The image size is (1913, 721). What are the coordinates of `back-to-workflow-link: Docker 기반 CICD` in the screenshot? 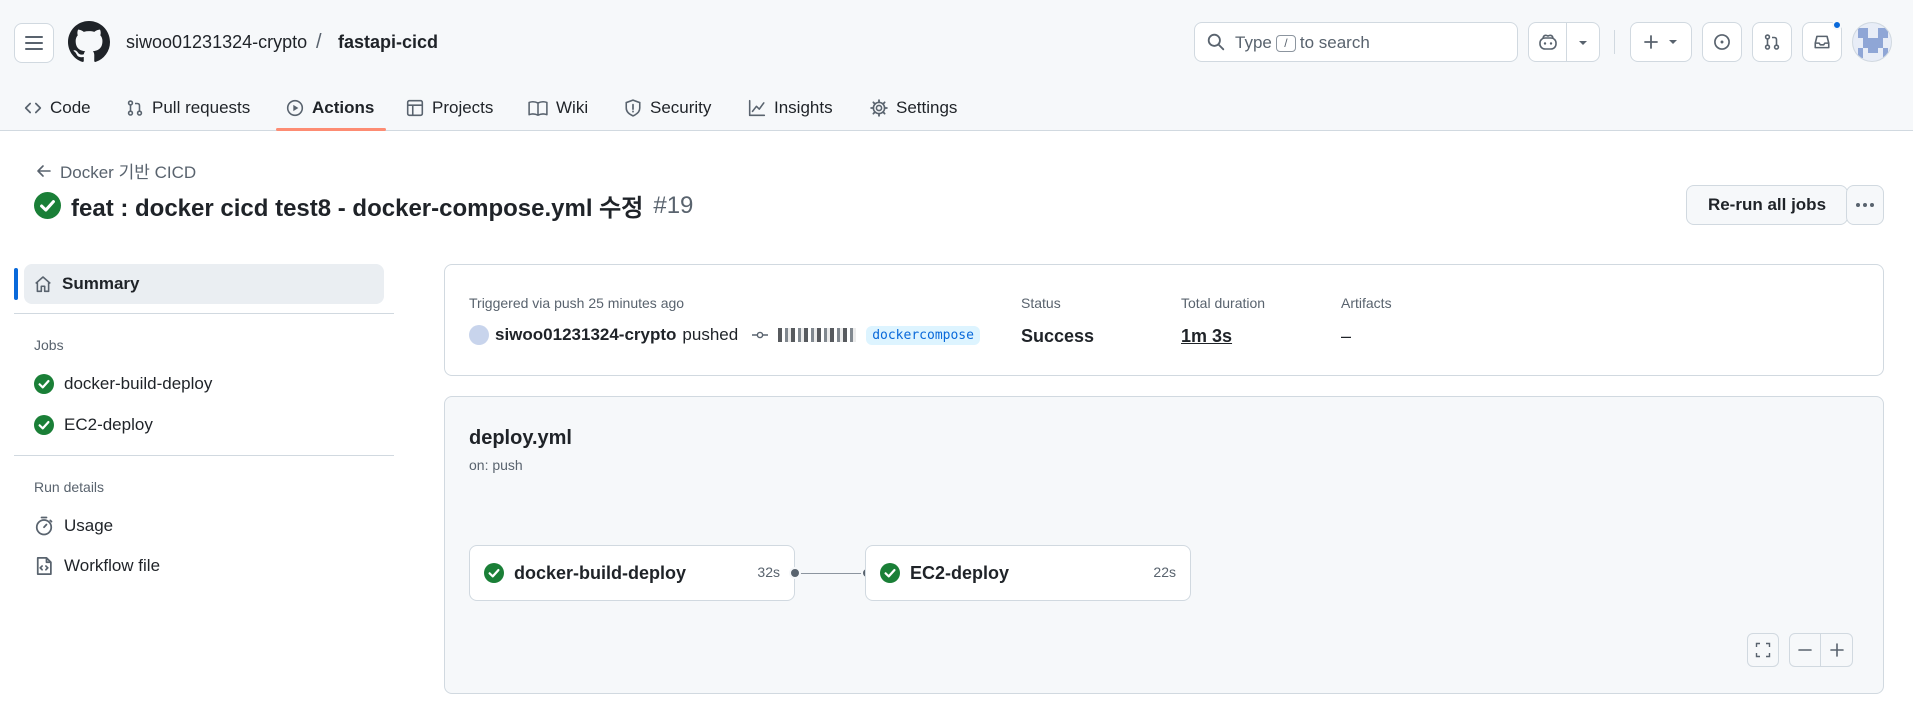 It's located at (116, 170).